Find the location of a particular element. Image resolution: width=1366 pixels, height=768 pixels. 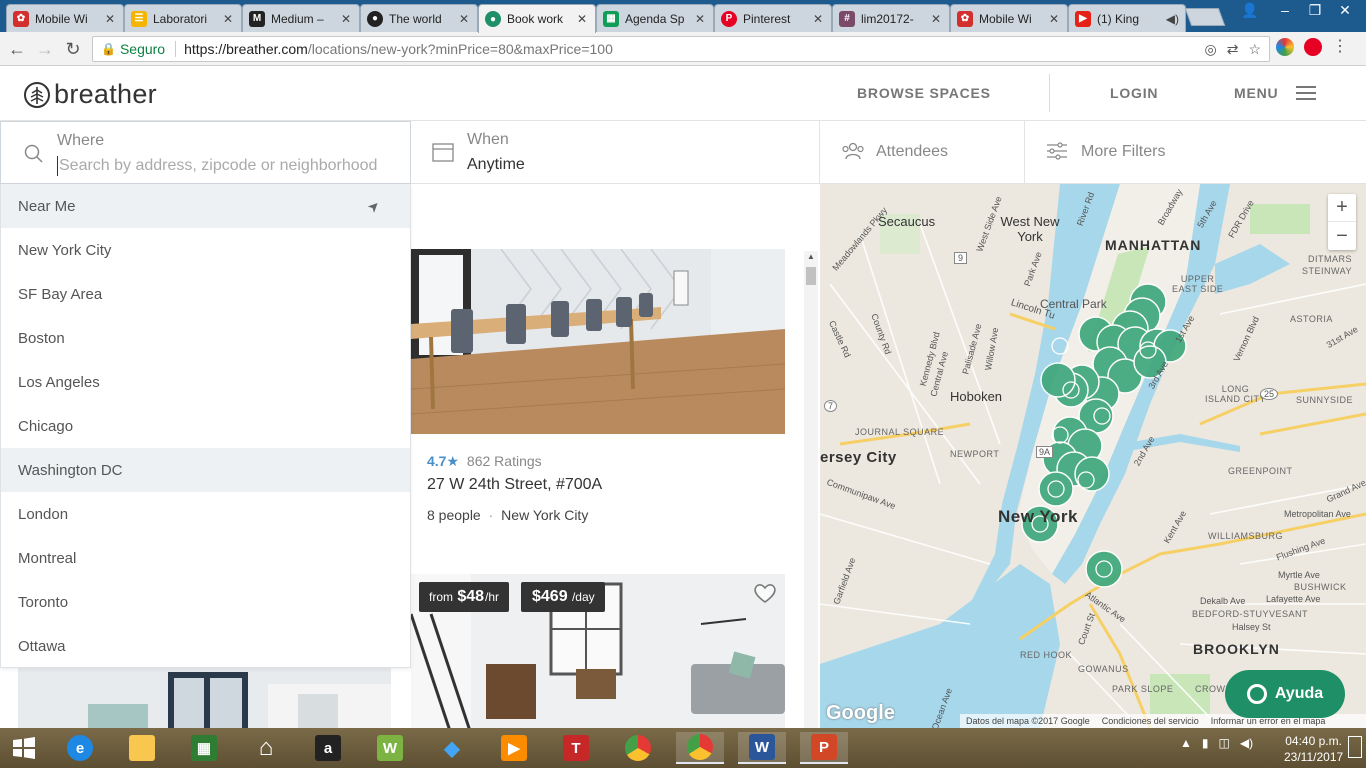

user-icon: 👤 is located at coordinates (1250, 10).